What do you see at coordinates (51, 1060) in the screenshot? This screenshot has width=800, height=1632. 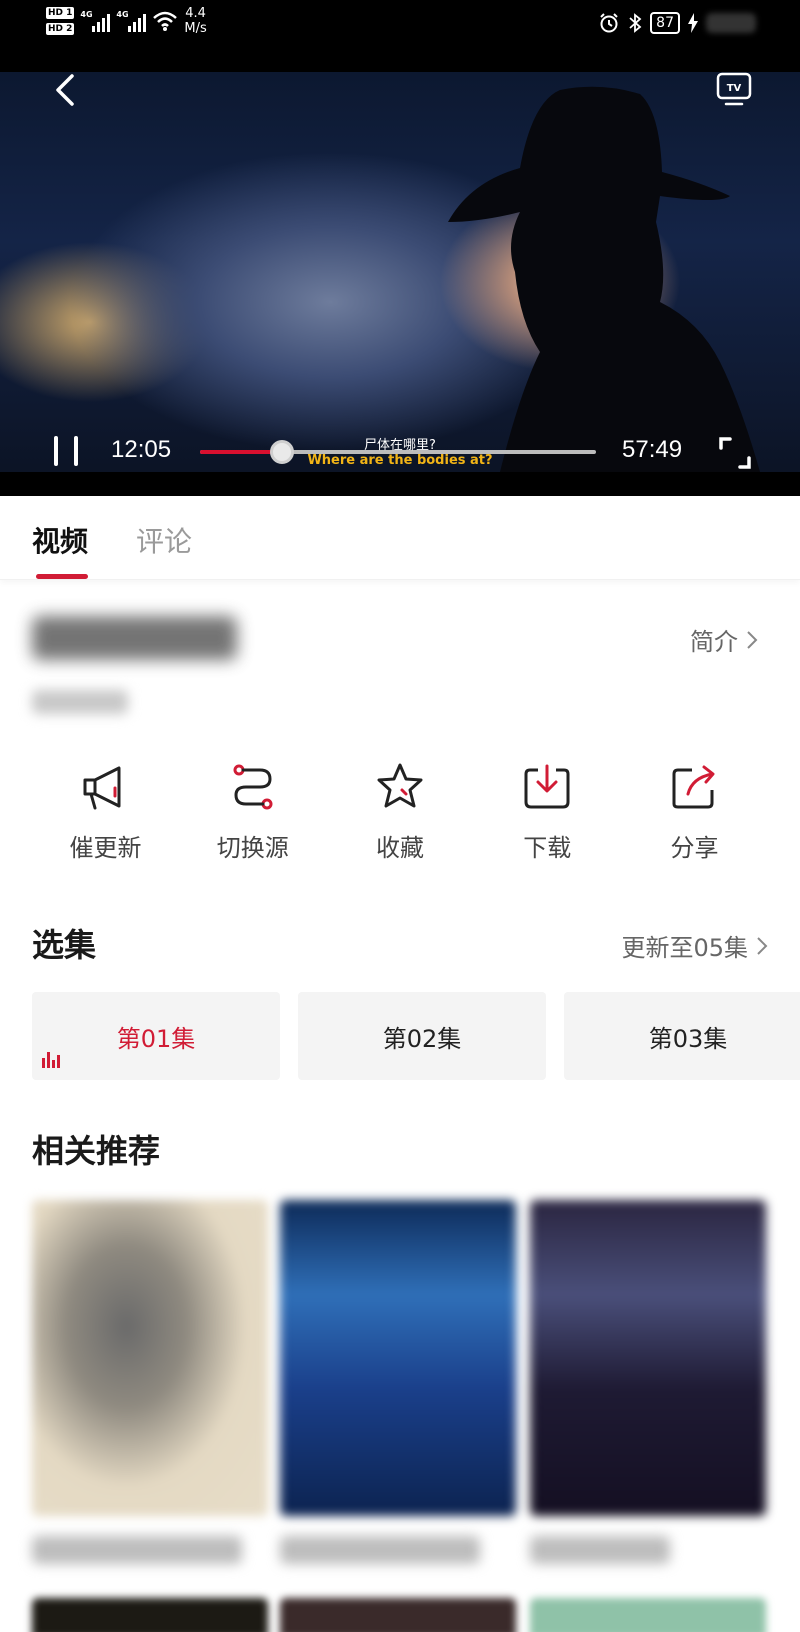 I see `now-playing-icon` at bounding box center [51, 1060].